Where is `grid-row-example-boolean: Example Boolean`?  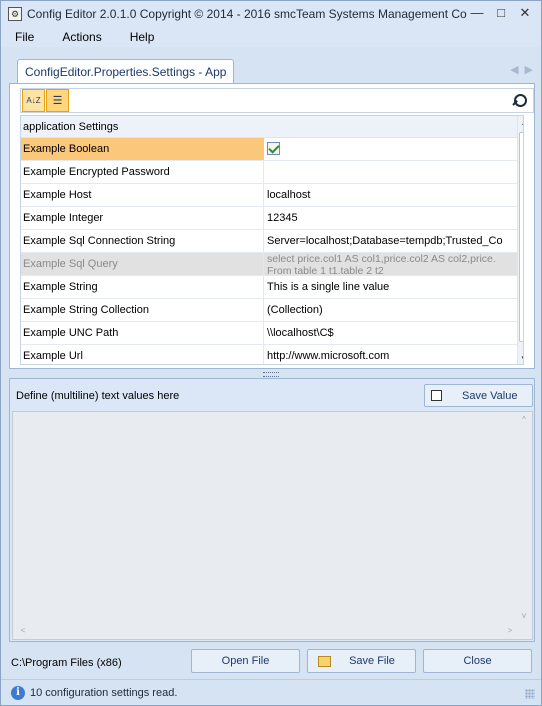
grid-row-example-boolean: Example Boolean is located at coordinates (272, 149).